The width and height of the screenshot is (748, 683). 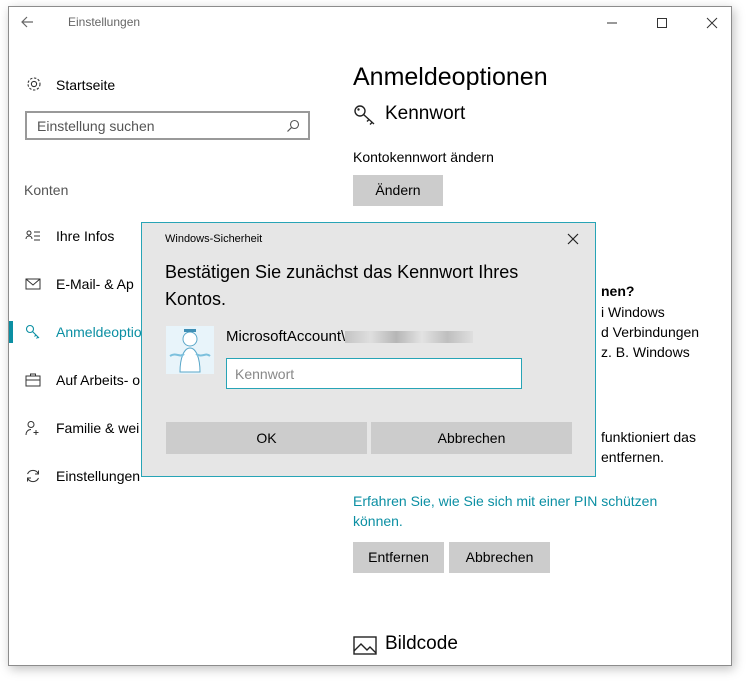 I want to click on sidebar-item-label: Ihre Infos, so click(x=85, y=236).